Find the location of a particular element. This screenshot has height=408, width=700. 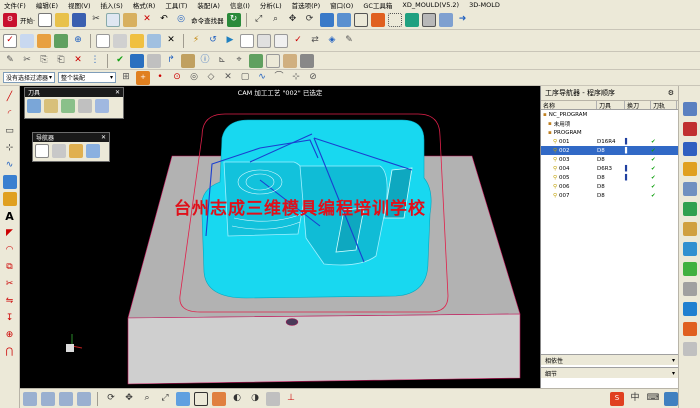

chamfer-icon: ◤ is located at coordinates (10, 233).